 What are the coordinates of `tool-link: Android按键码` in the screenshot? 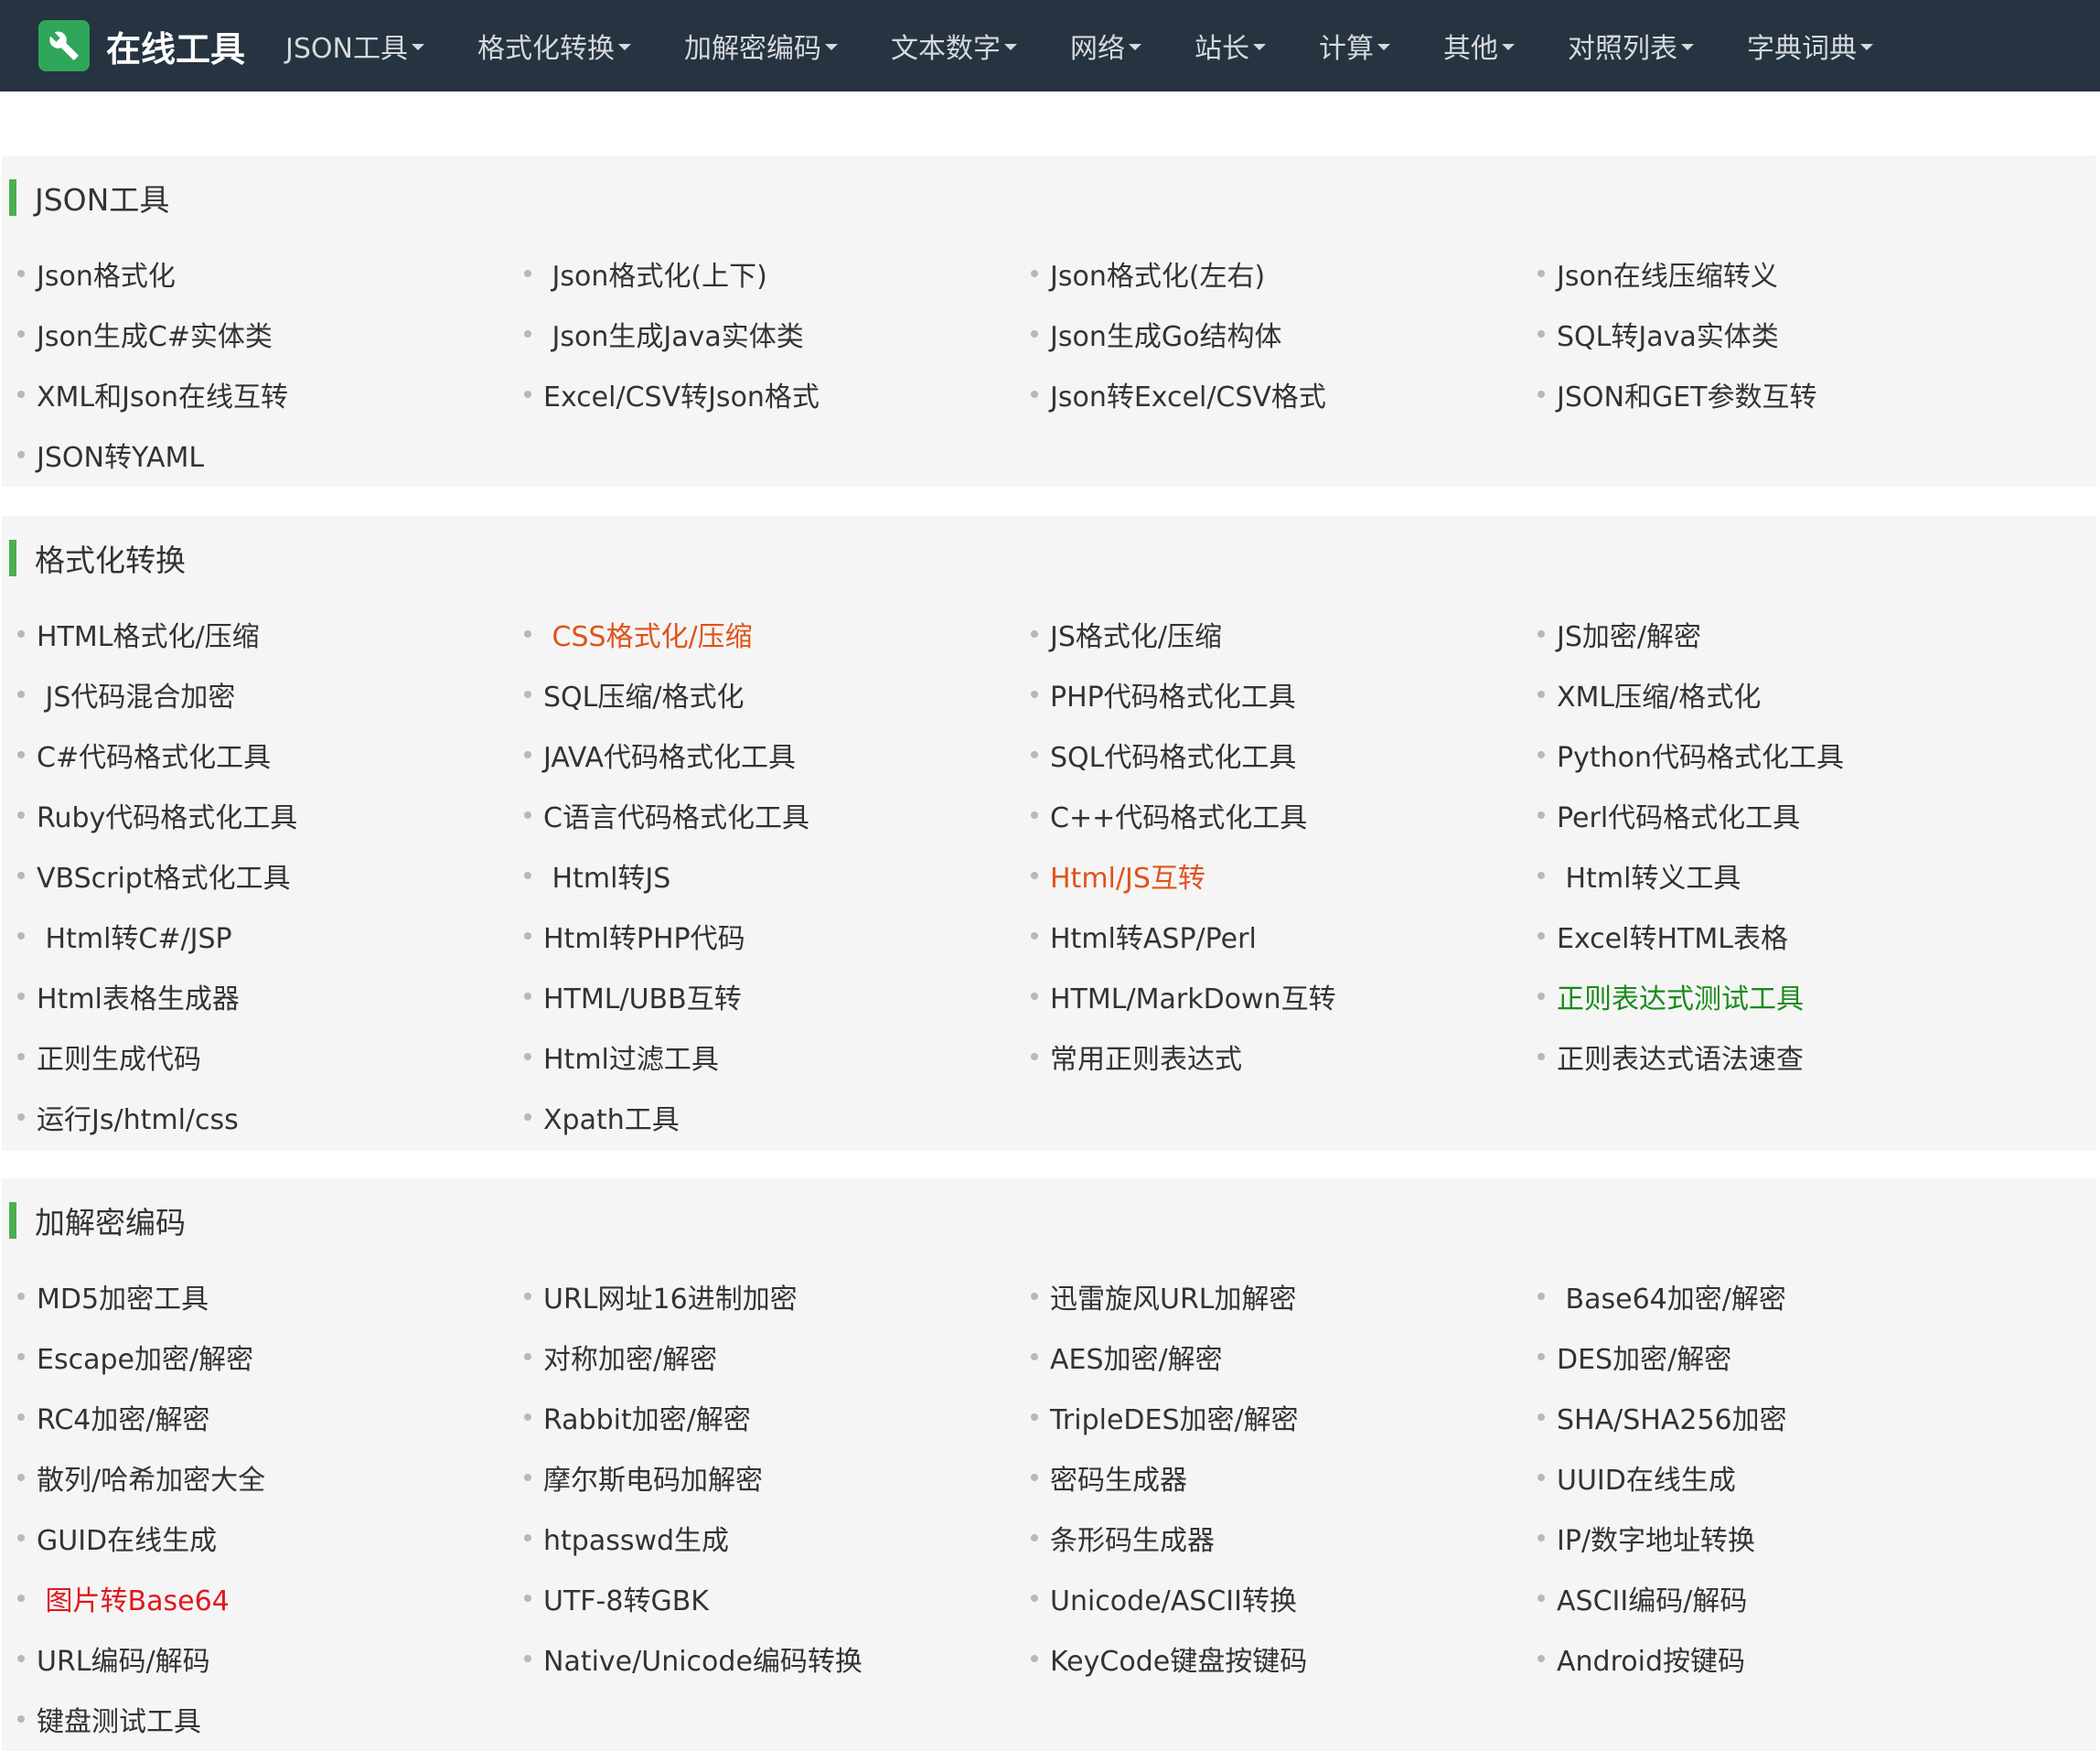 It's located at (1775, 1658).